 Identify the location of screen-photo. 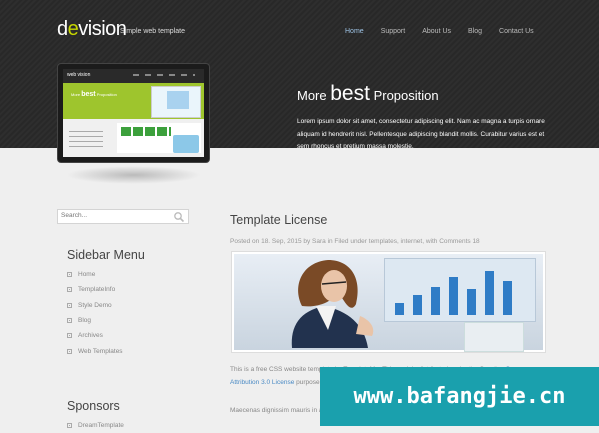
(186, 144).